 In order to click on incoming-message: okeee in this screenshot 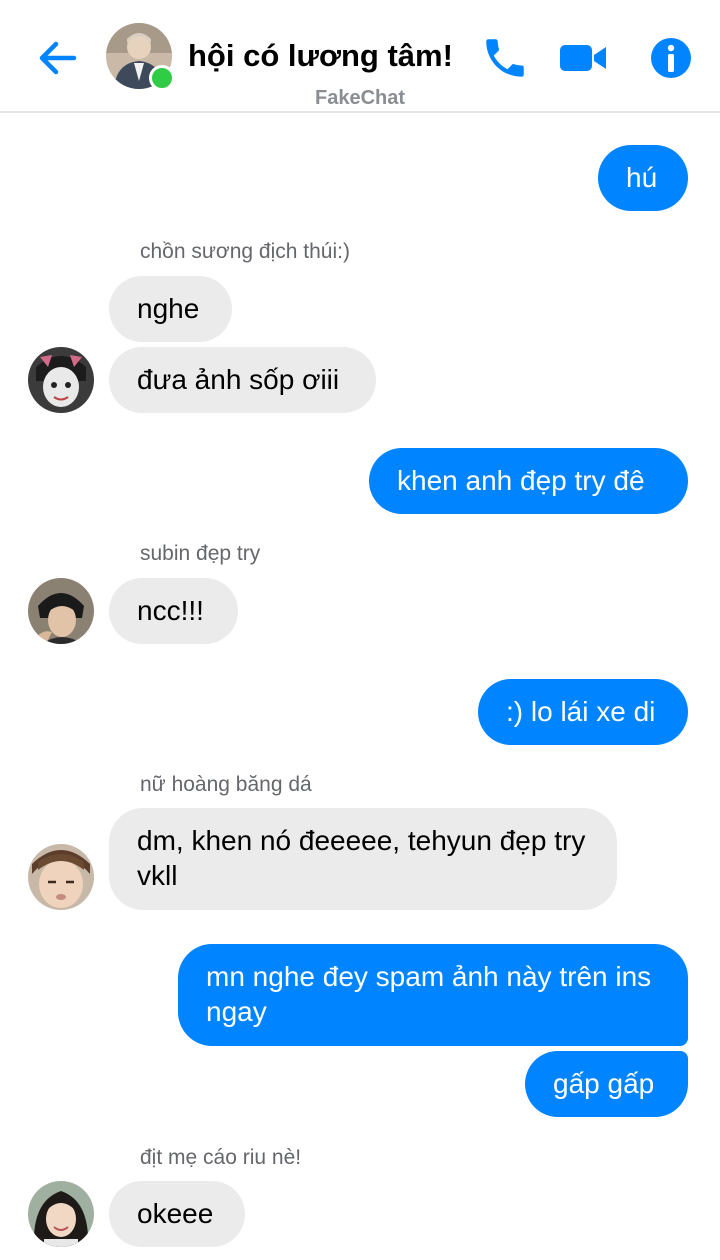, I will do `click(177, 1214)`.